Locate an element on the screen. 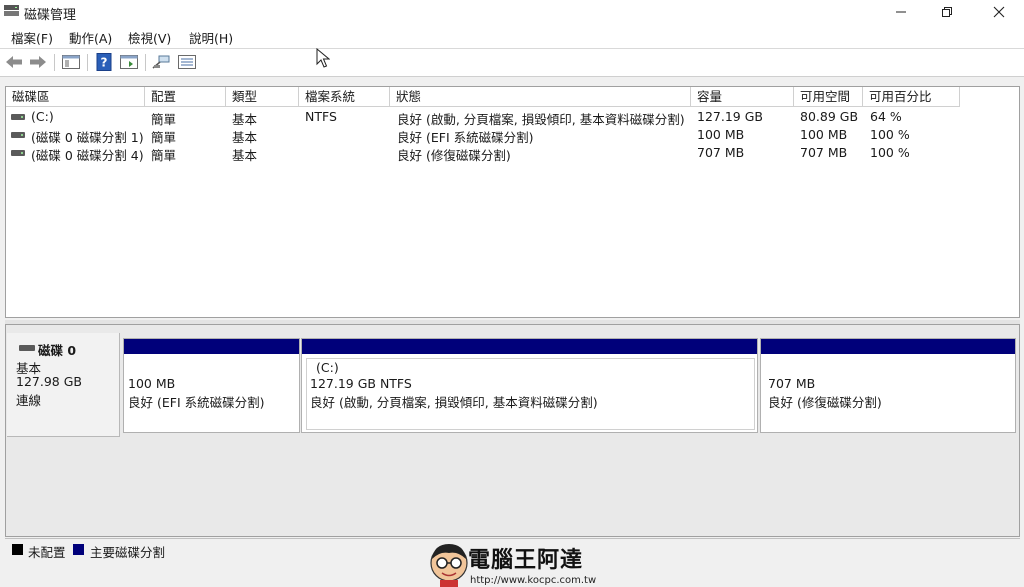 This screenshot has height=587, width=1024. menu-view: 檢視(V) is located at coordinates (149, 37).